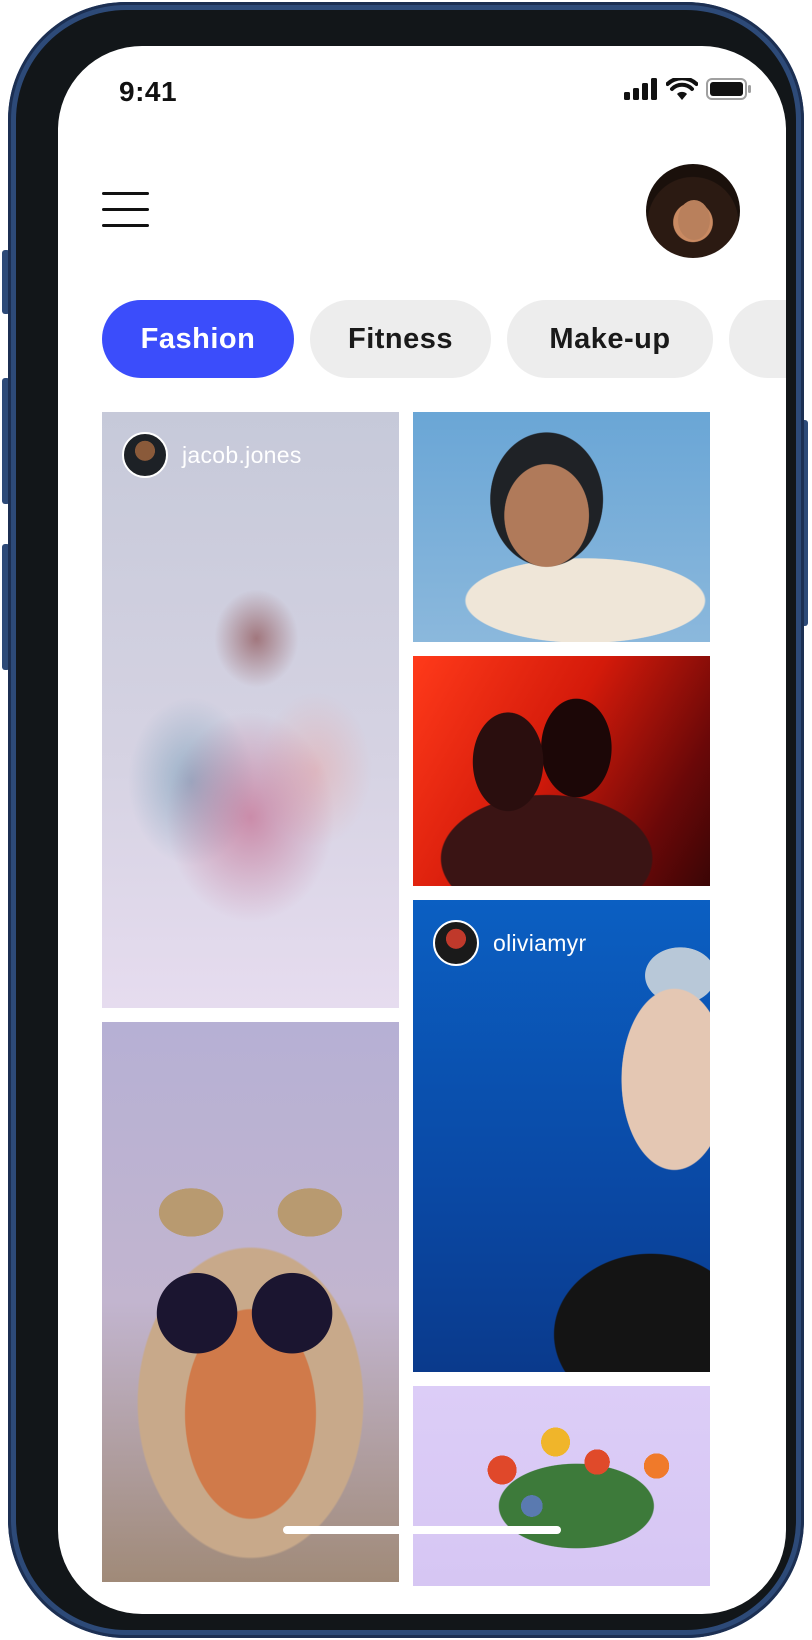 The width and height of the screenshot is (812, 1640). What do you see at coordinates (640, 89) in the screenshot?
I see `signal-icon` at bounding box center [640, 89].